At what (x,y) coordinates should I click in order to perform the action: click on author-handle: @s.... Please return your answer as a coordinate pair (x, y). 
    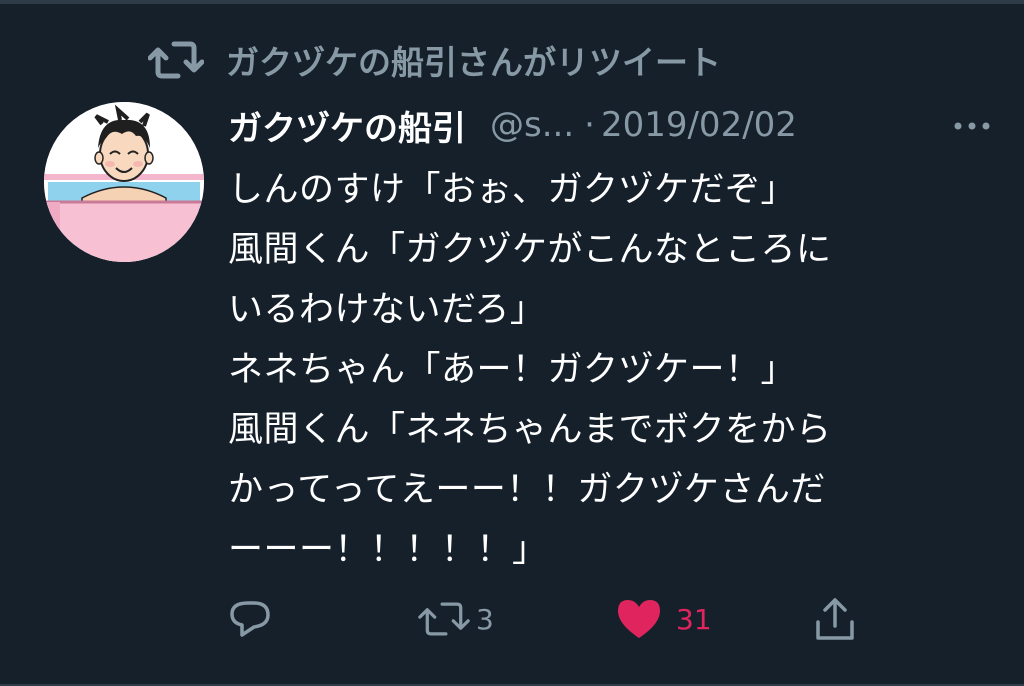
    Looking at the image, I should click on (532, 125).